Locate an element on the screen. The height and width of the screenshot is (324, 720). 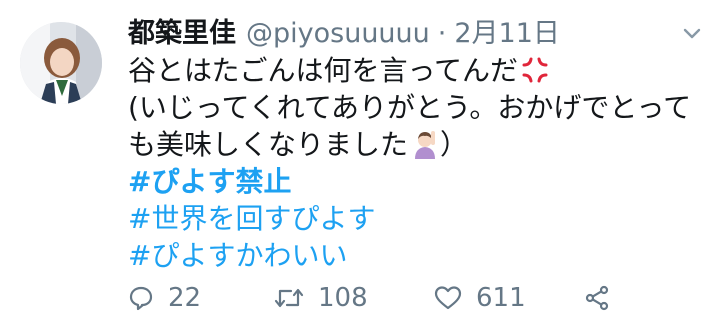
share-icon is located at coordinates (597, 298).